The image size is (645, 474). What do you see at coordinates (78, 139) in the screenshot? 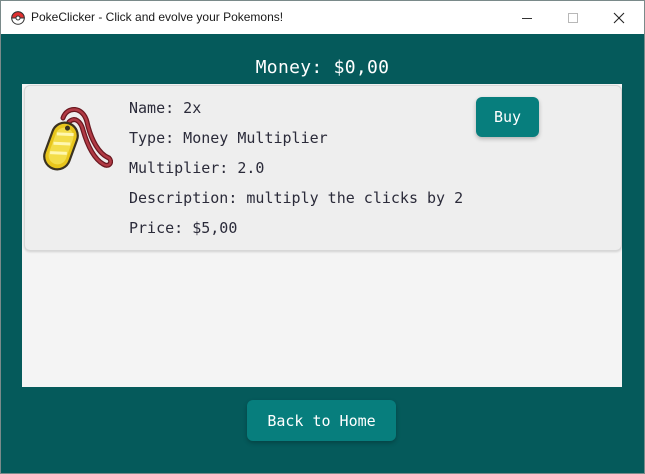
I see `amulet-coin-icon` at bounding box center [78, 139].